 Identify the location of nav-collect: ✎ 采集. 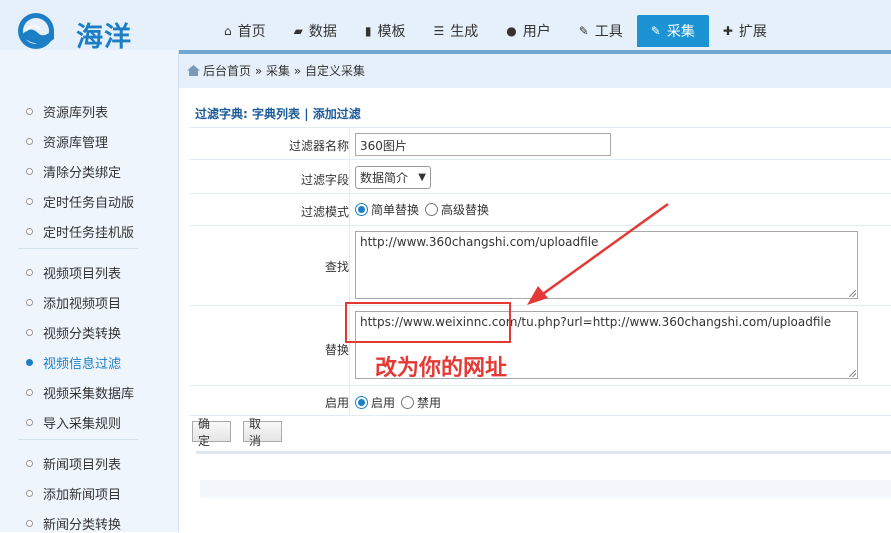
(672, 31).